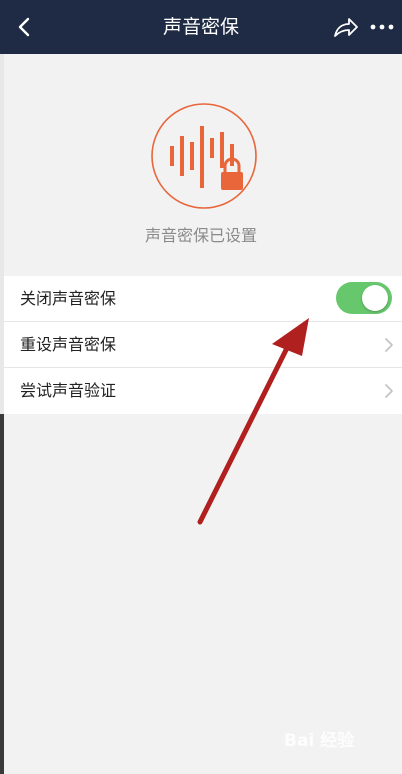 The width and height of the screenshot is (402, 774). I want to click on list-item-reset-voice-protection: 重设声音密保, so click(203, 345).